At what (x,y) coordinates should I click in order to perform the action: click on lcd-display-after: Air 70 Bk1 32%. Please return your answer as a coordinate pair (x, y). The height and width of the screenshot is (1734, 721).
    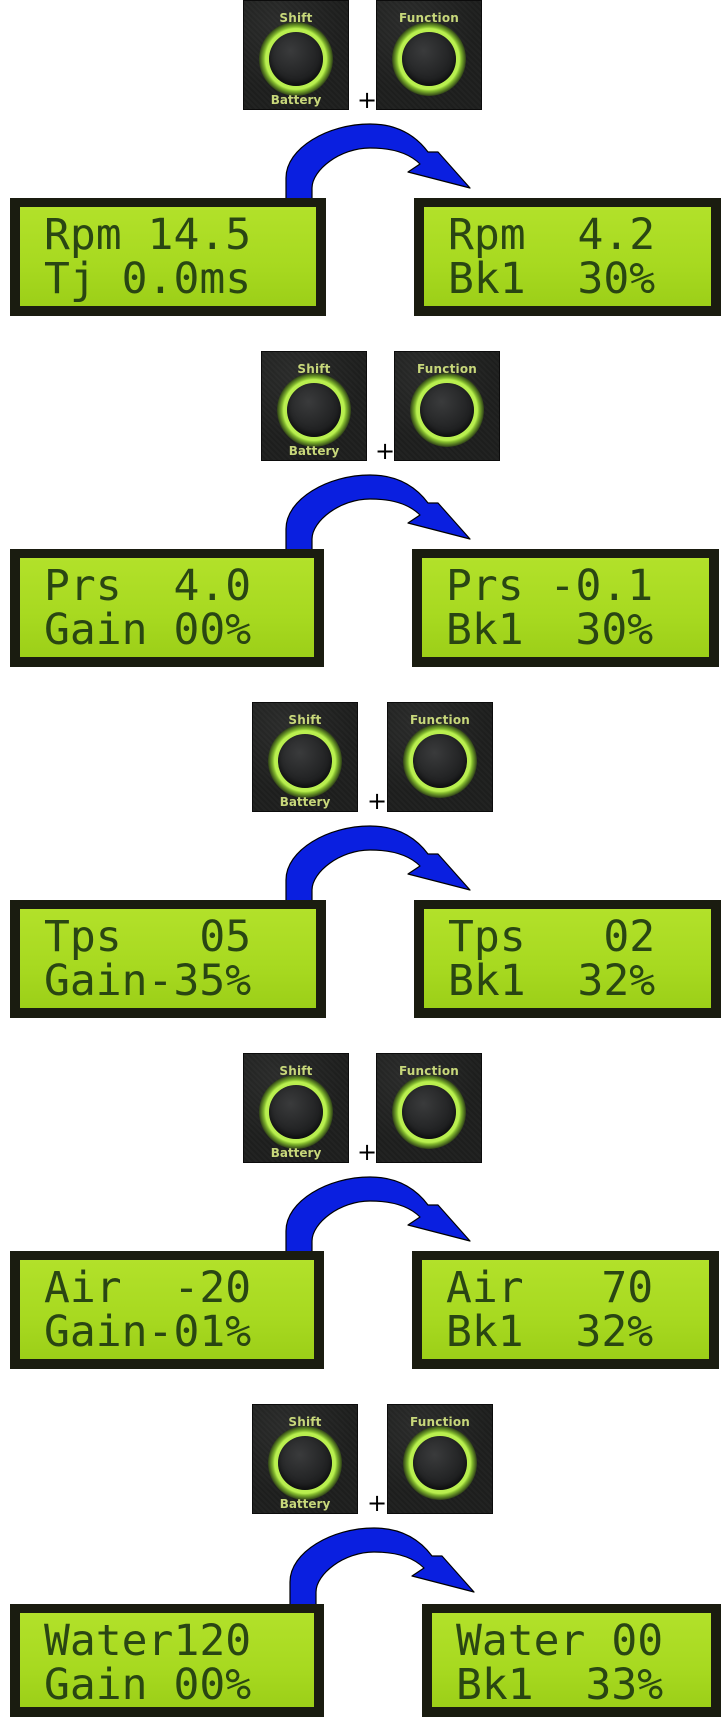
    Looking at the image, I should click on (565, 1310).